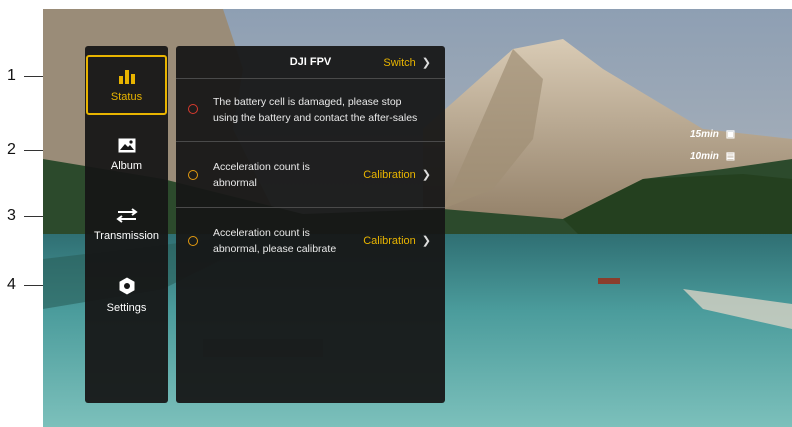 The height and width of the screenshot is (427, 792). What do you see at coordinates (126, 236) in the screenshot?
I see `sidebar-item-label: Transmission` at bounding box center [126, 236].